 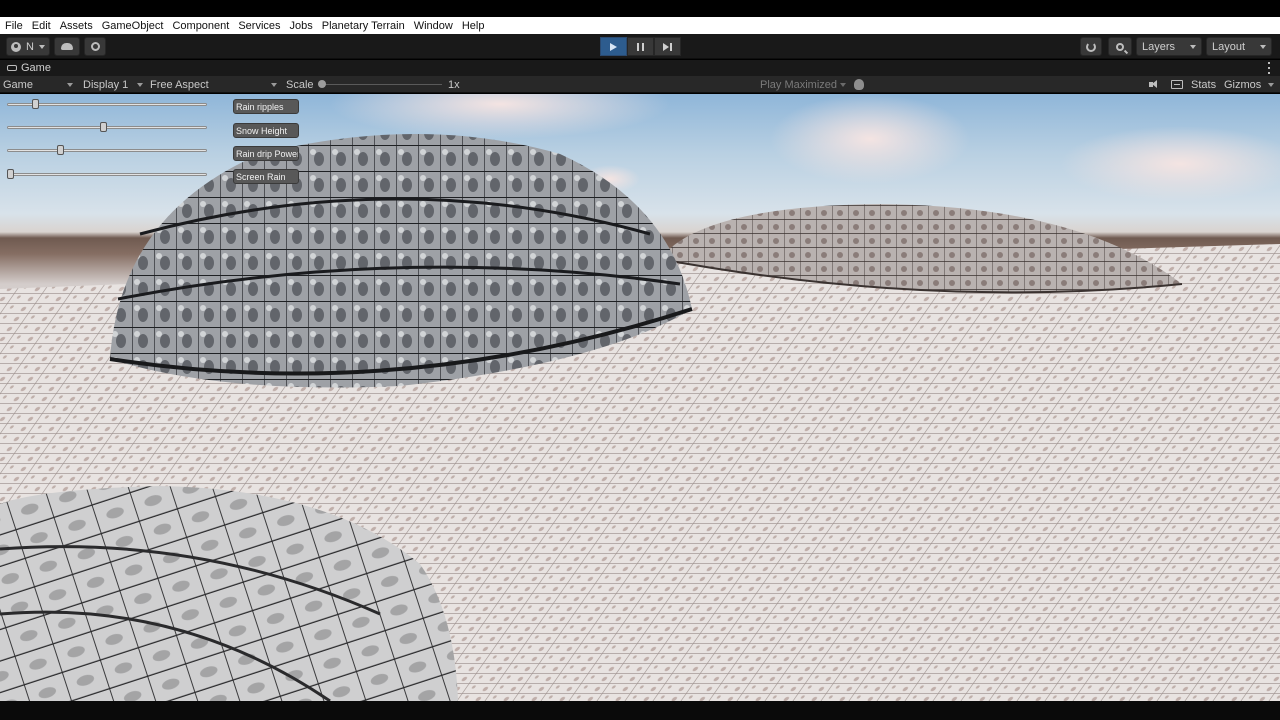 I want to click on scale-label: Scale, so click(x=300, y=84).